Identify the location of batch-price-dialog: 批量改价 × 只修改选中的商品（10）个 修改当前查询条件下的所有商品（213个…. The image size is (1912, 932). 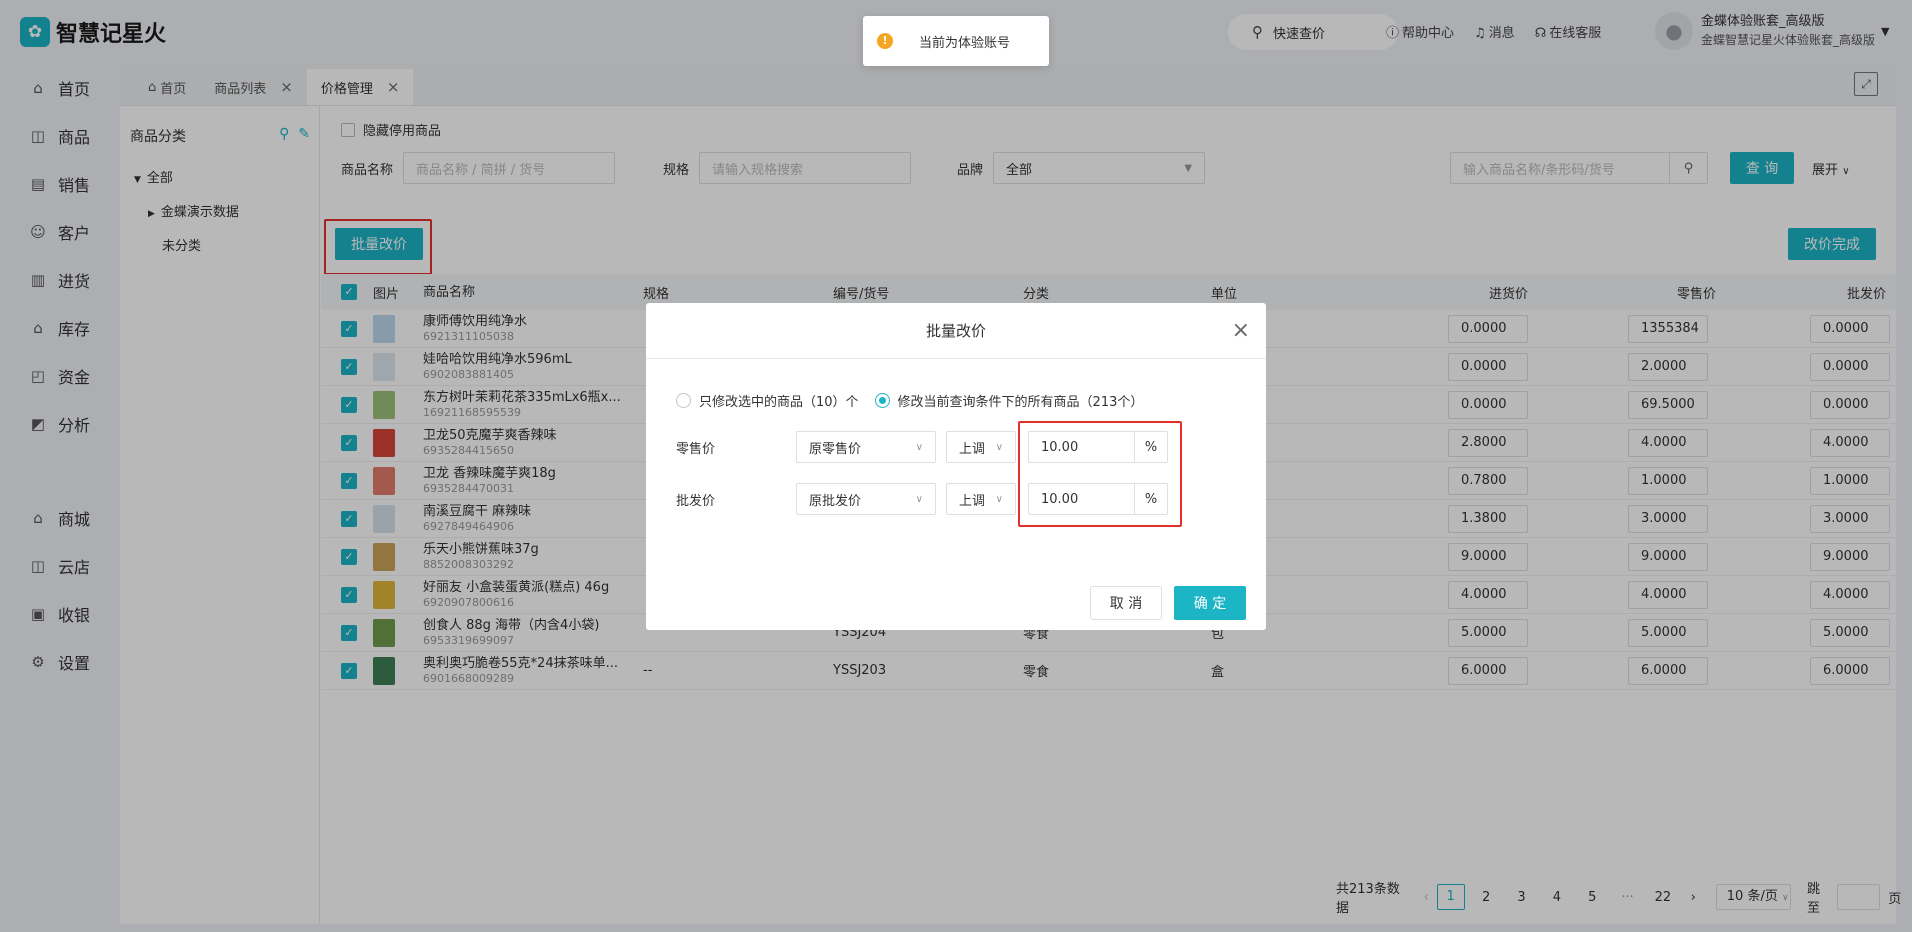
(956, 466).